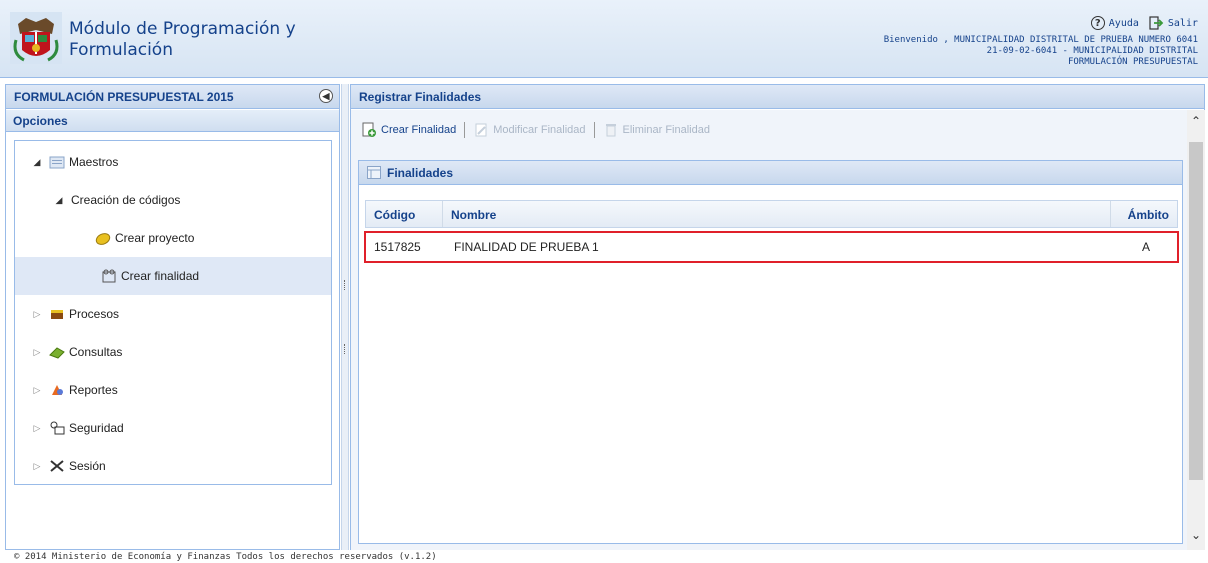 The image size is (1208, 563). What do you see at coordinates (326, 96) in the screenshot?
I see `collapse-left-icon: ◀` at bounding box center [326, 96].